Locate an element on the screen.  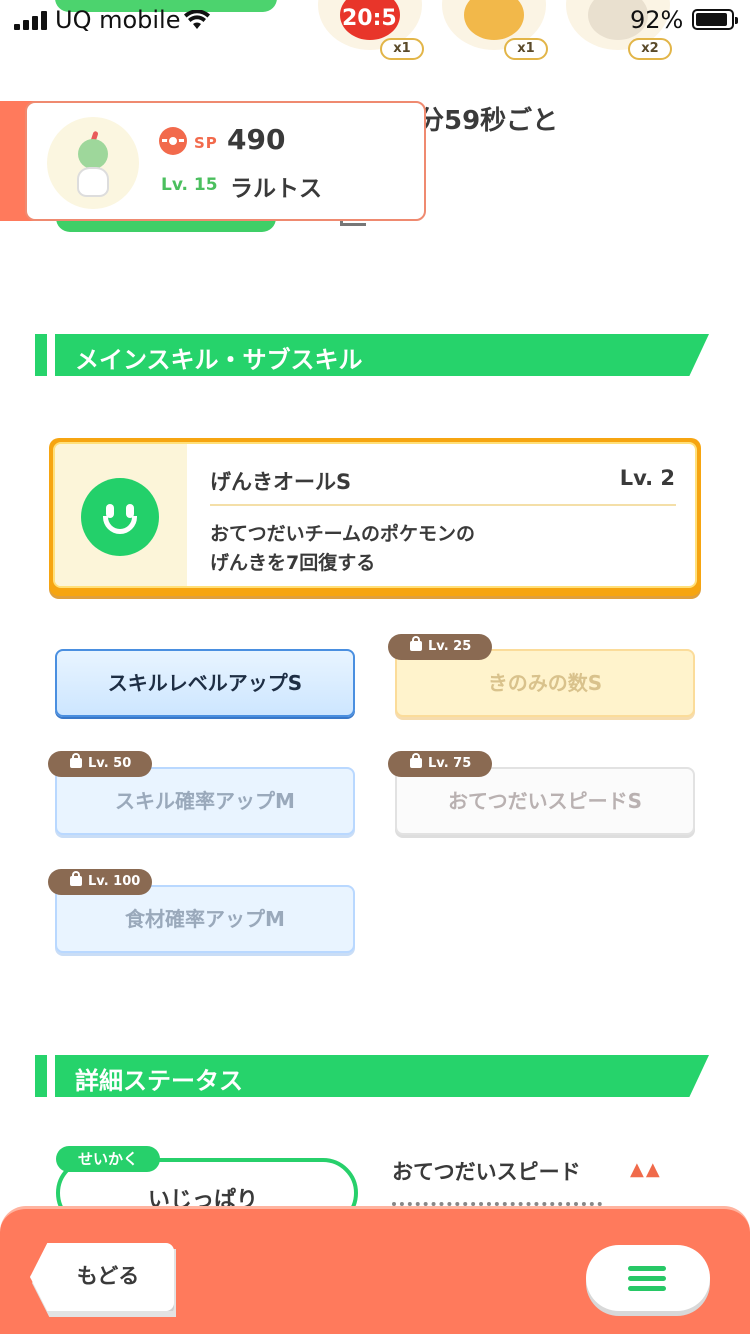
lock-level-badge: Lv. 50 is located at coordinates (100, 764).